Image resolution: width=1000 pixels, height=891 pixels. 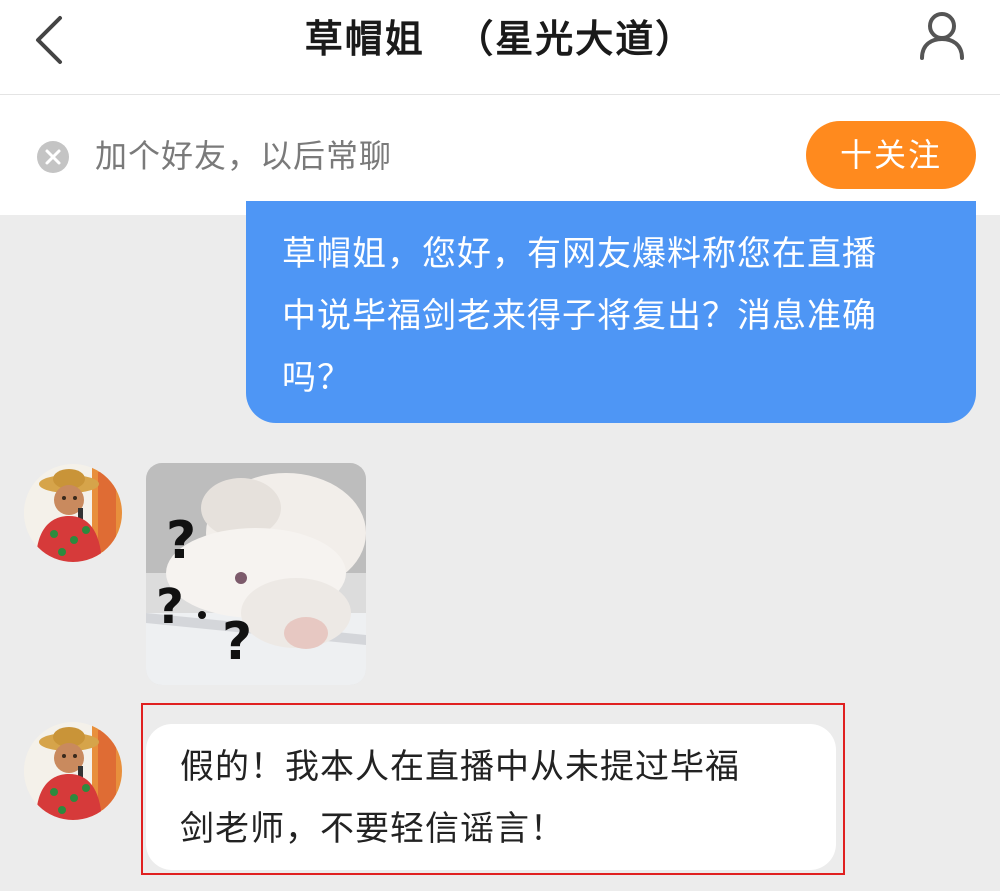 I want to click on dismiss-button, so click(x=53, y=157).